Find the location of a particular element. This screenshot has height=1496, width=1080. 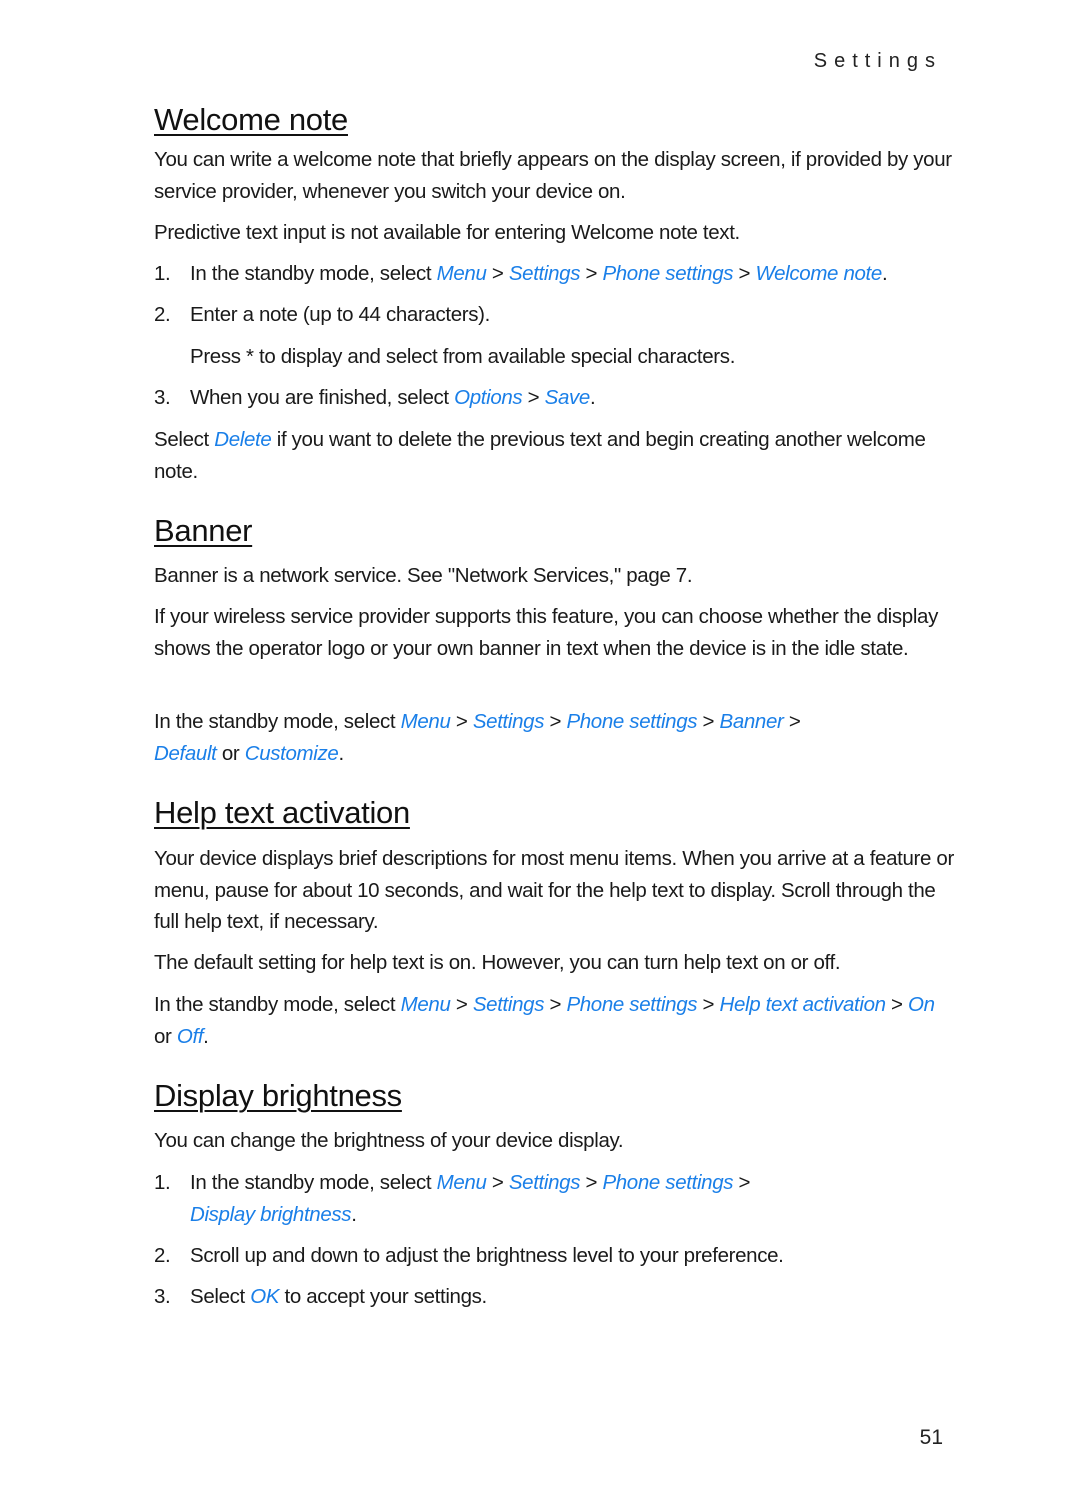

banner-link: Banner is located at coordinates (752, 721).